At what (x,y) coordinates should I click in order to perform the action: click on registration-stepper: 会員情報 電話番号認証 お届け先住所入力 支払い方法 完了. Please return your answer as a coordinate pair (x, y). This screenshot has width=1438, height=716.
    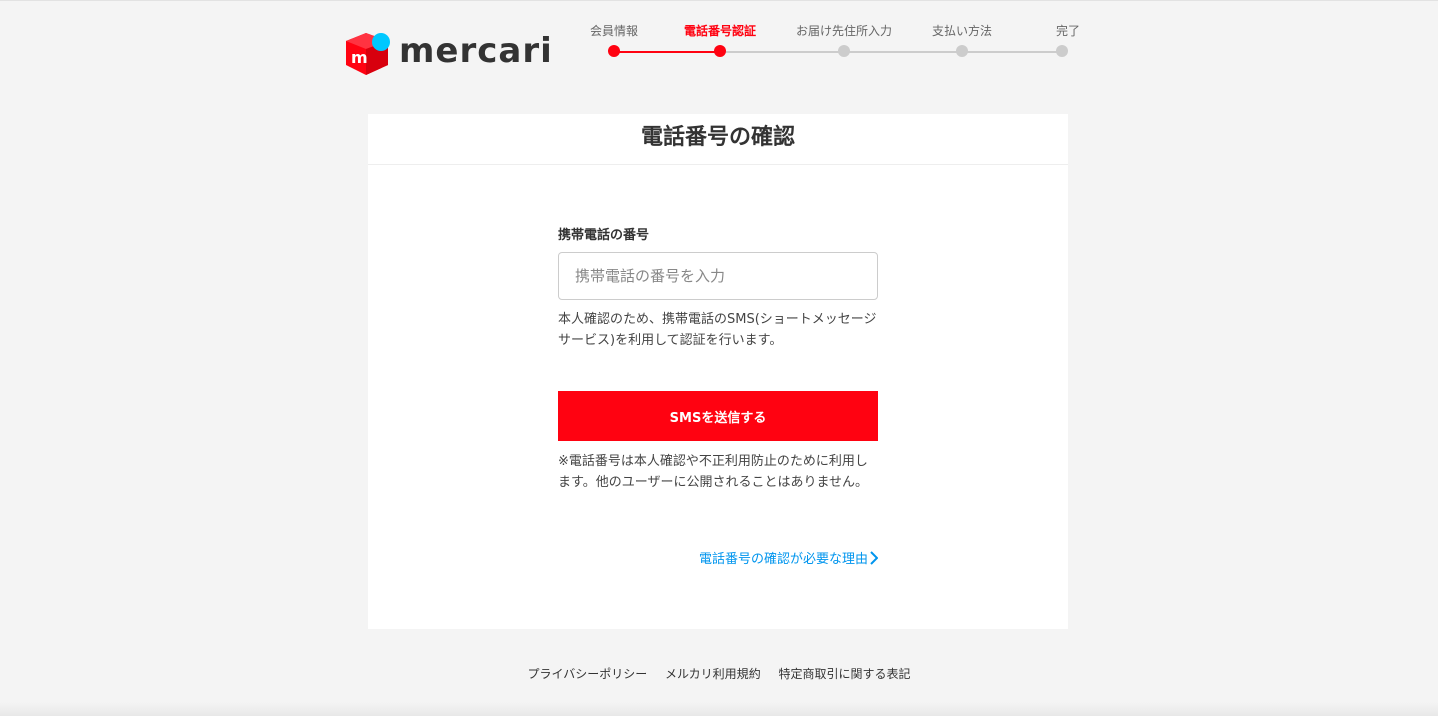
    Looking at the image, I should click on (830, 46).